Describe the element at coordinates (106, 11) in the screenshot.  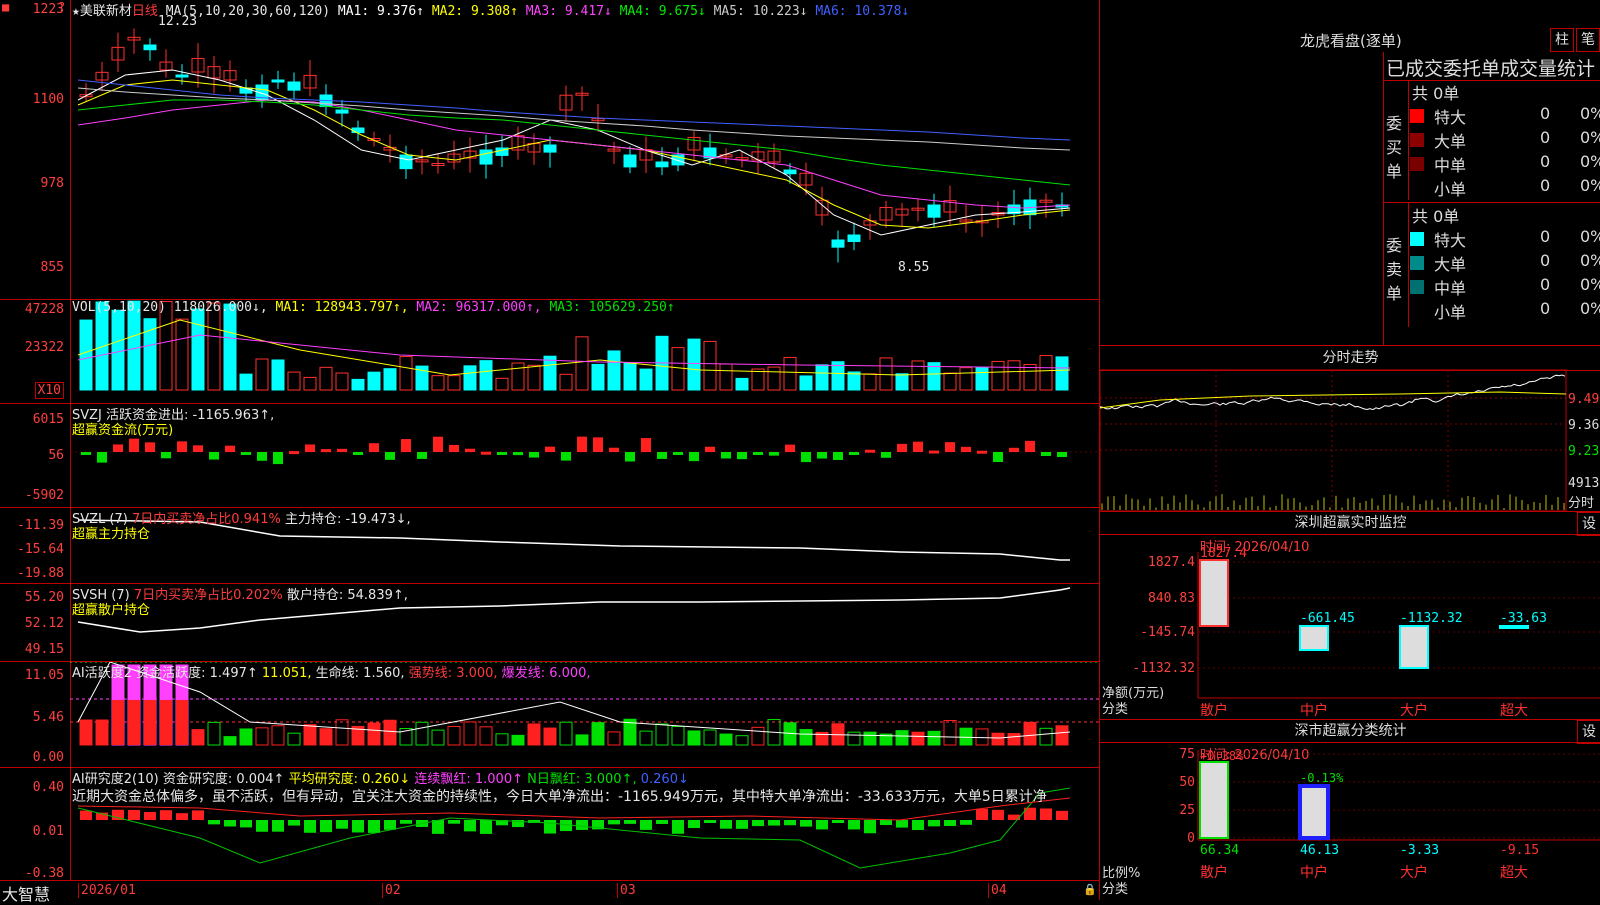
I see `stock-name: 美联新材` at that location.